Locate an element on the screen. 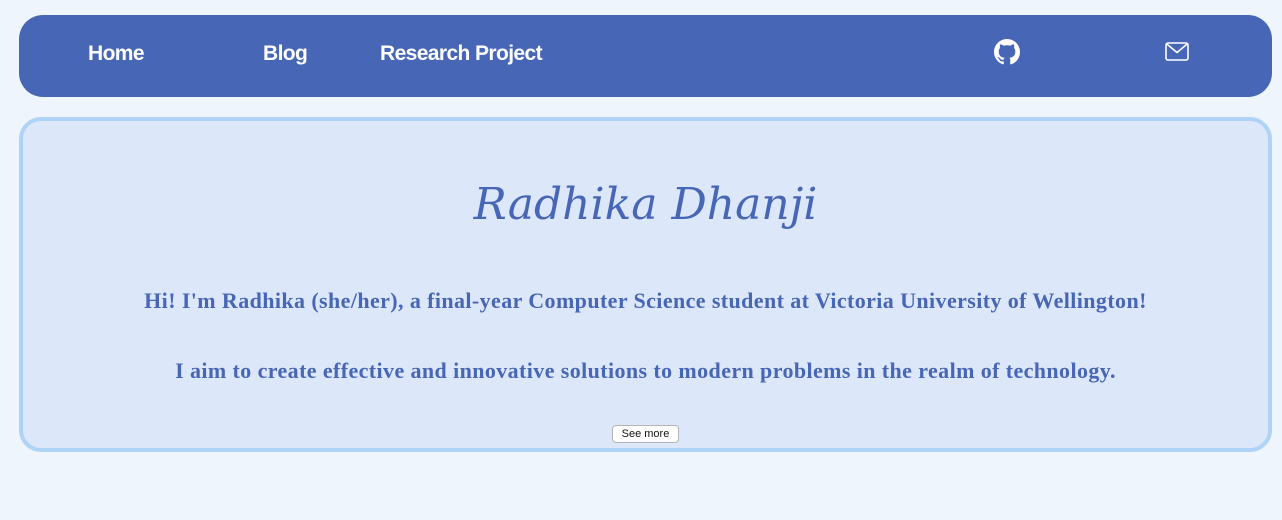 The image size is (1282, 520). hero-title: Radhika Dhanji is located at coordinates (645, 204).